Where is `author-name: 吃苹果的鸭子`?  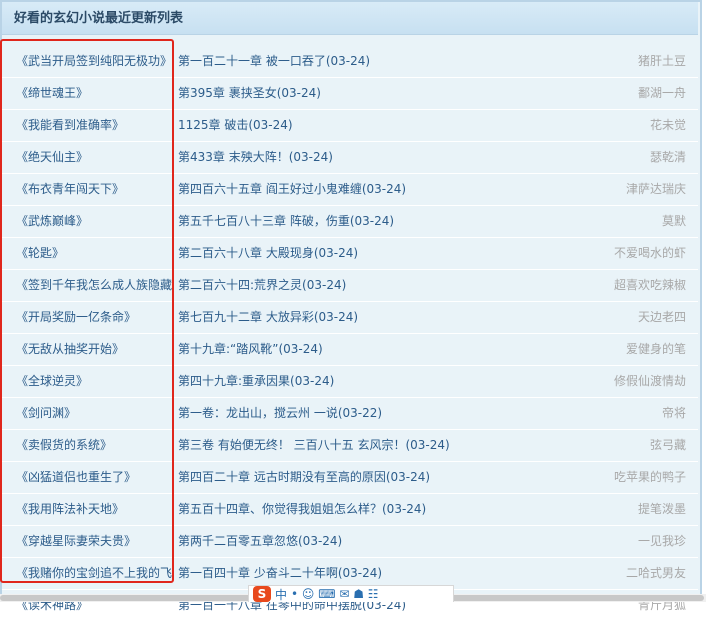
author-name: 吃苹果的鸭子 is located at coordinates (649, 477).